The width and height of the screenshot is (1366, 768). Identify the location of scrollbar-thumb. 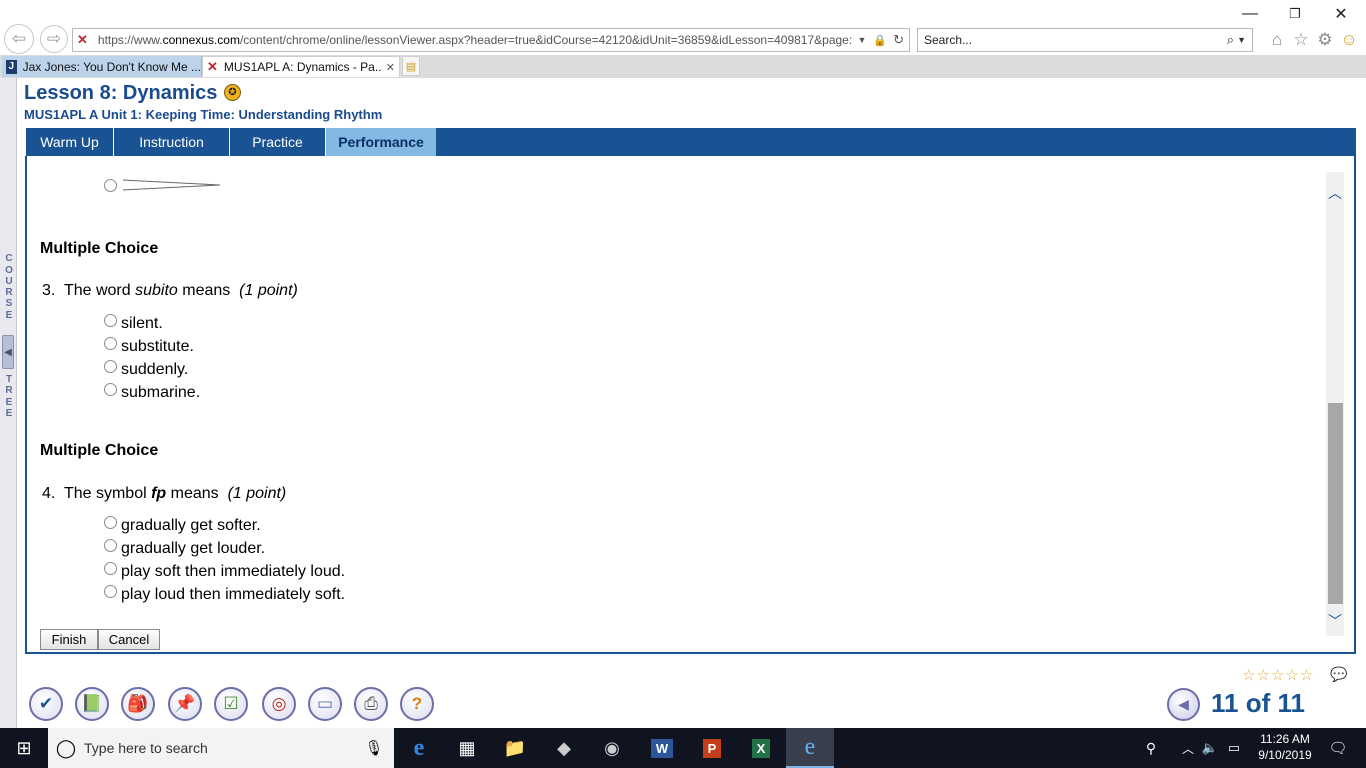
(1335, 503).